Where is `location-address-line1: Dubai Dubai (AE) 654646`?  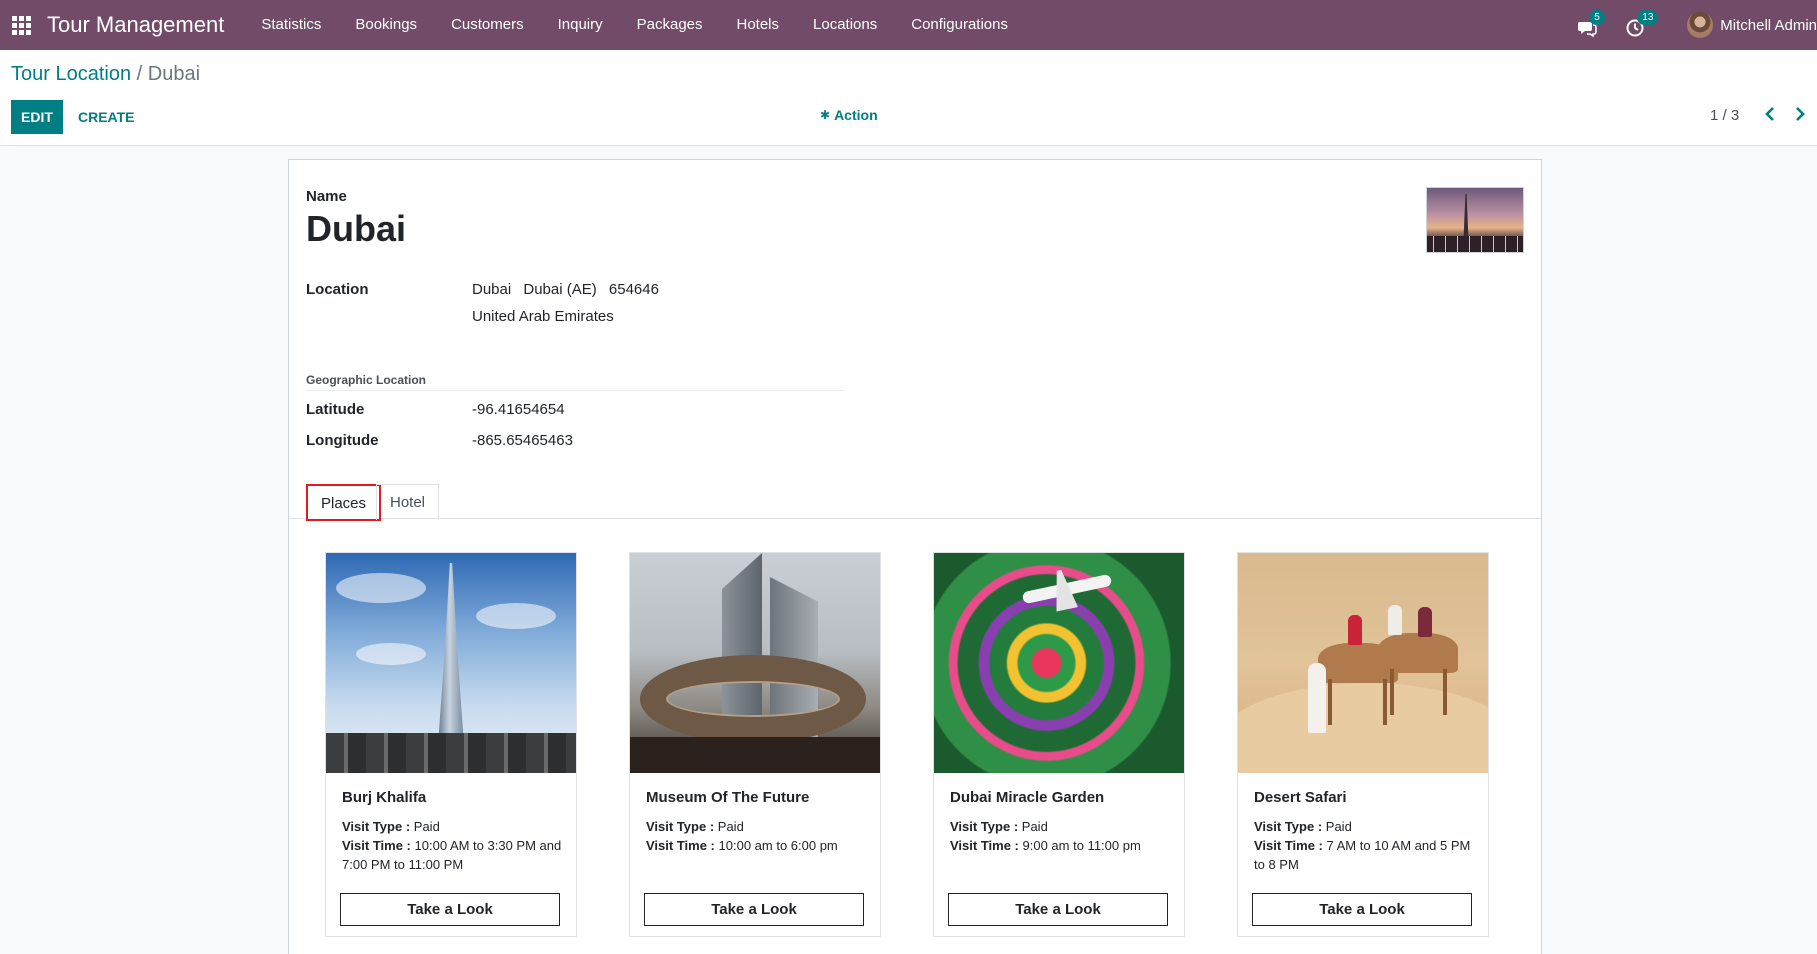 location-address-line1: Dubai Dubai (AE) 654646 is located at coordinates (569, 289).